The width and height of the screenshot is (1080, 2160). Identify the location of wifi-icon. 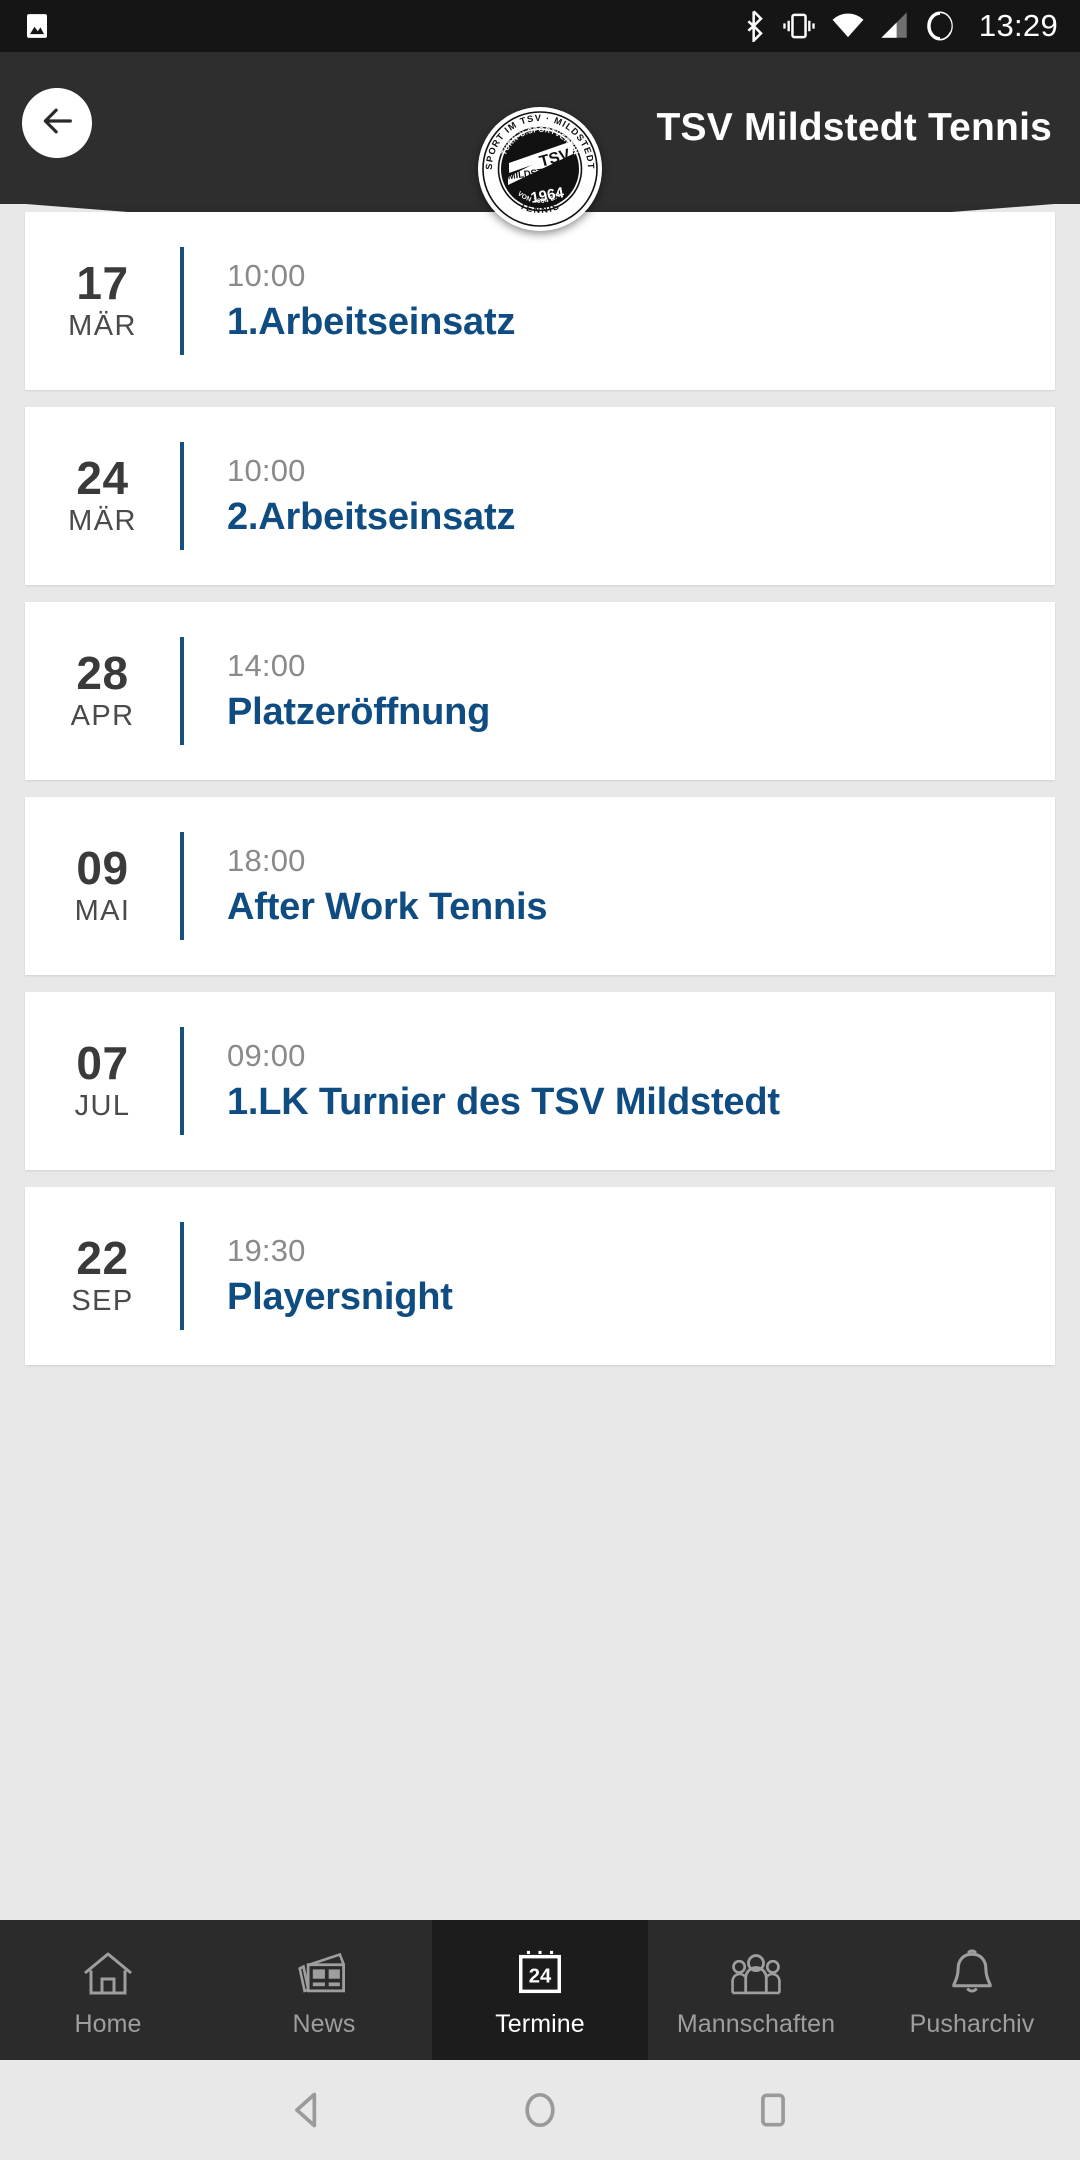
(848, 26).